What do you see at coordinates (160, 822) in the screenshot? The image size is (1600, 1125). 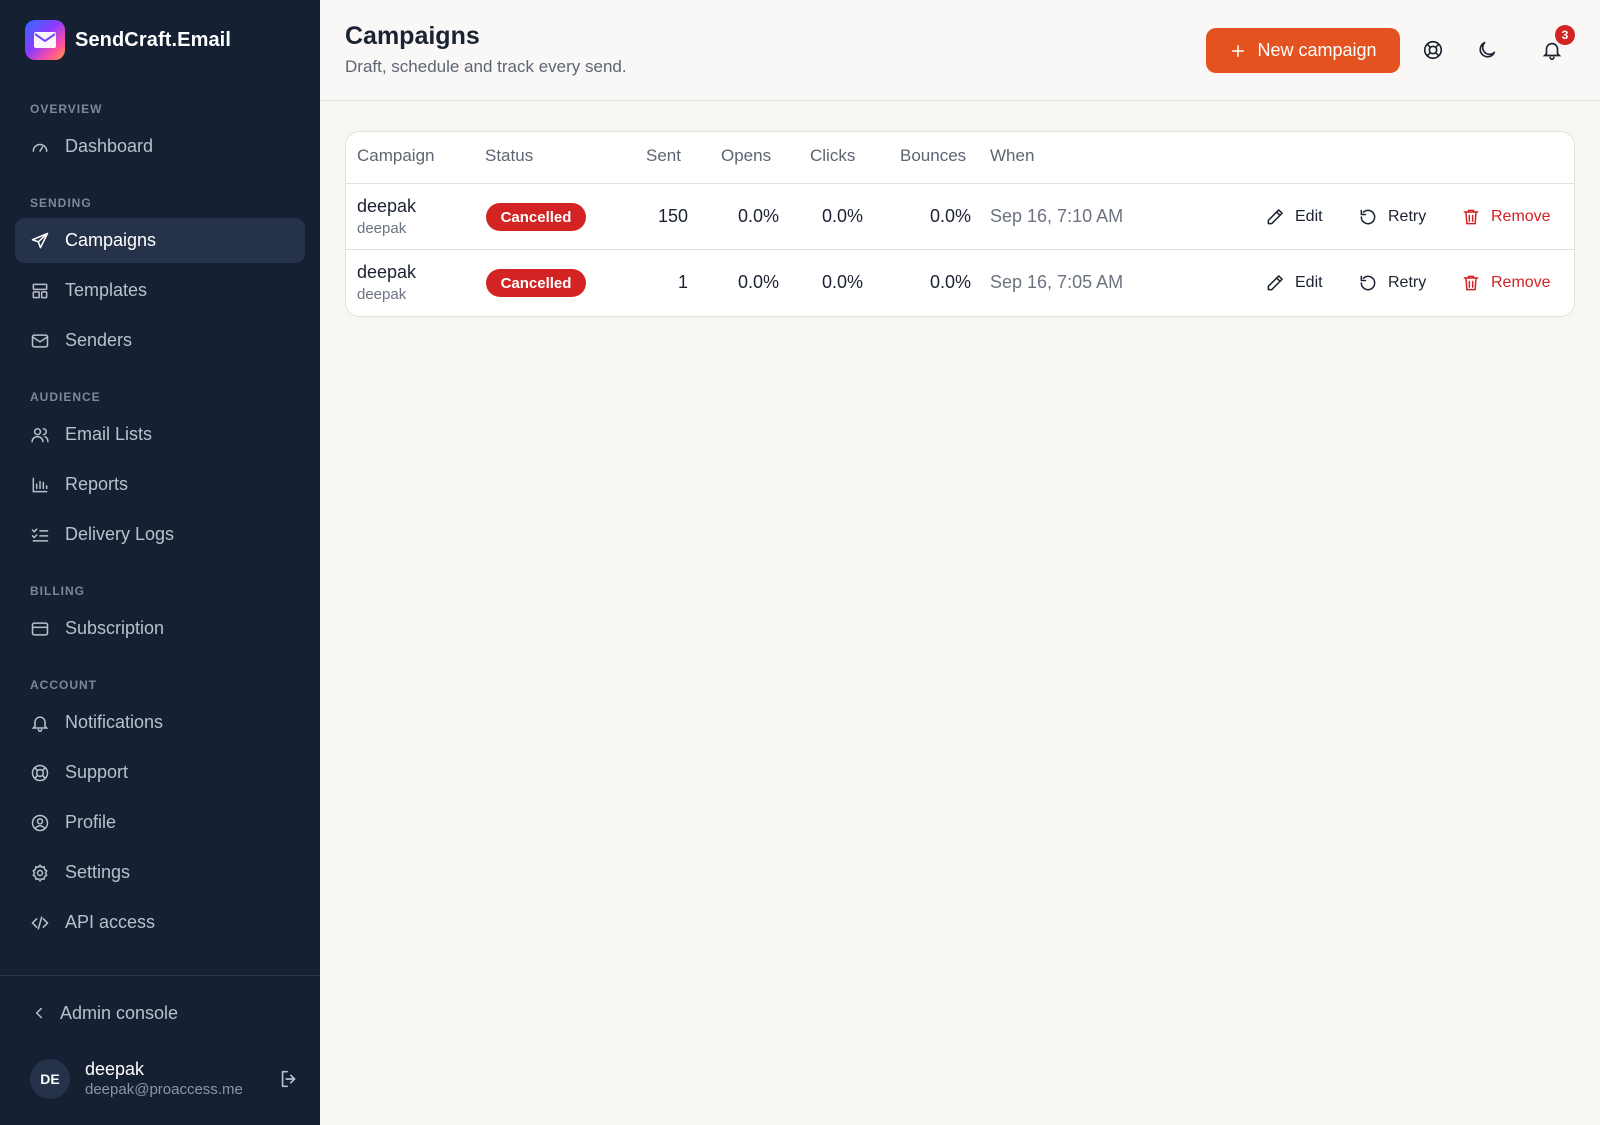 I see `sidebar-item-profile: Profile` at bounding box center [160, 822].